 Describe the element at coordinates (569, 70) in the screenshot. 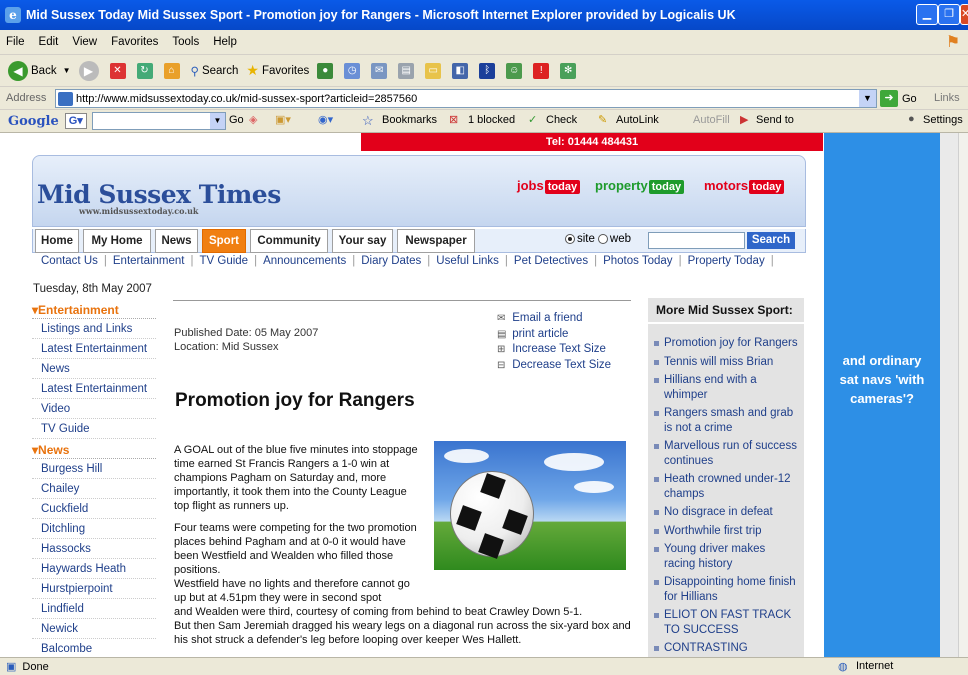

I see `tool-button: ✻` at that location.